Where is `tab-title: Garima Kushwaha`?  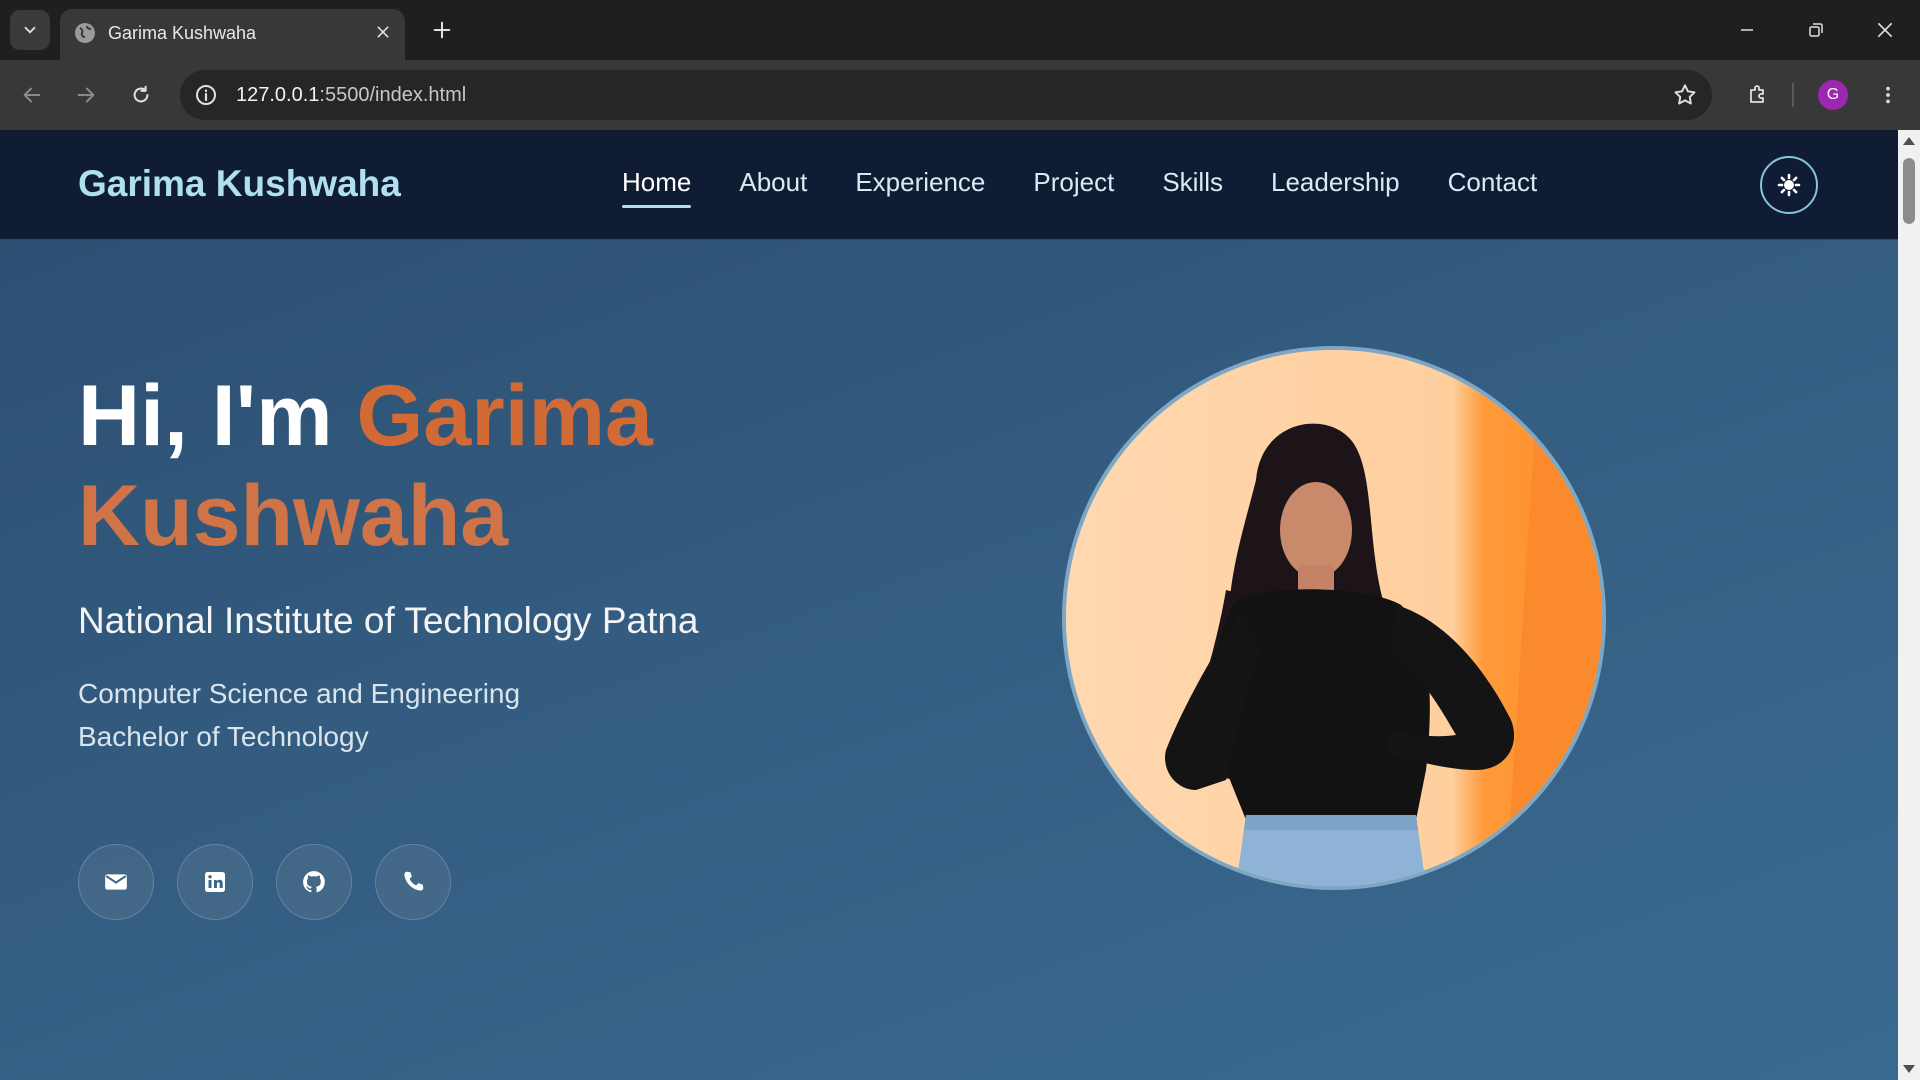
tab-title: Garima Kushwaha is located at coordinates (182, 33).